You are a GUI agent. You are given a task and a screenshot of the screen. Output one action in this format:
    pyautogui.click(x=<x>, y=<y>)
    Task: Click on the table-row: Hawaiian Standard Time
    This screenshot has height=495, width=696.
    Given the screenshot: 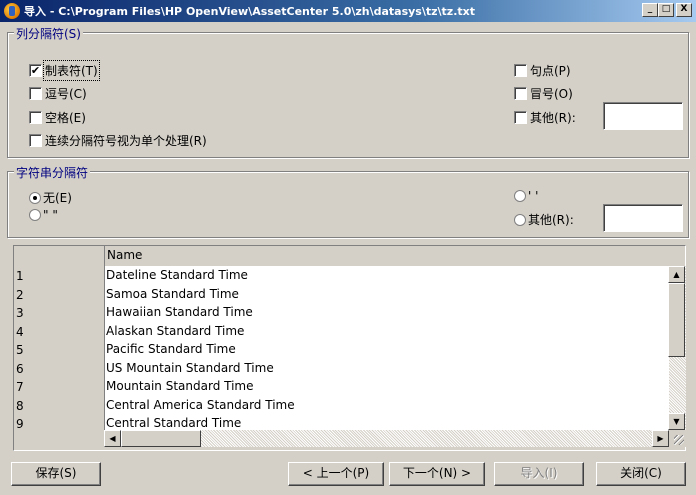 What is the action you would take?
    pyautogui.click(x=387, y=312)
    